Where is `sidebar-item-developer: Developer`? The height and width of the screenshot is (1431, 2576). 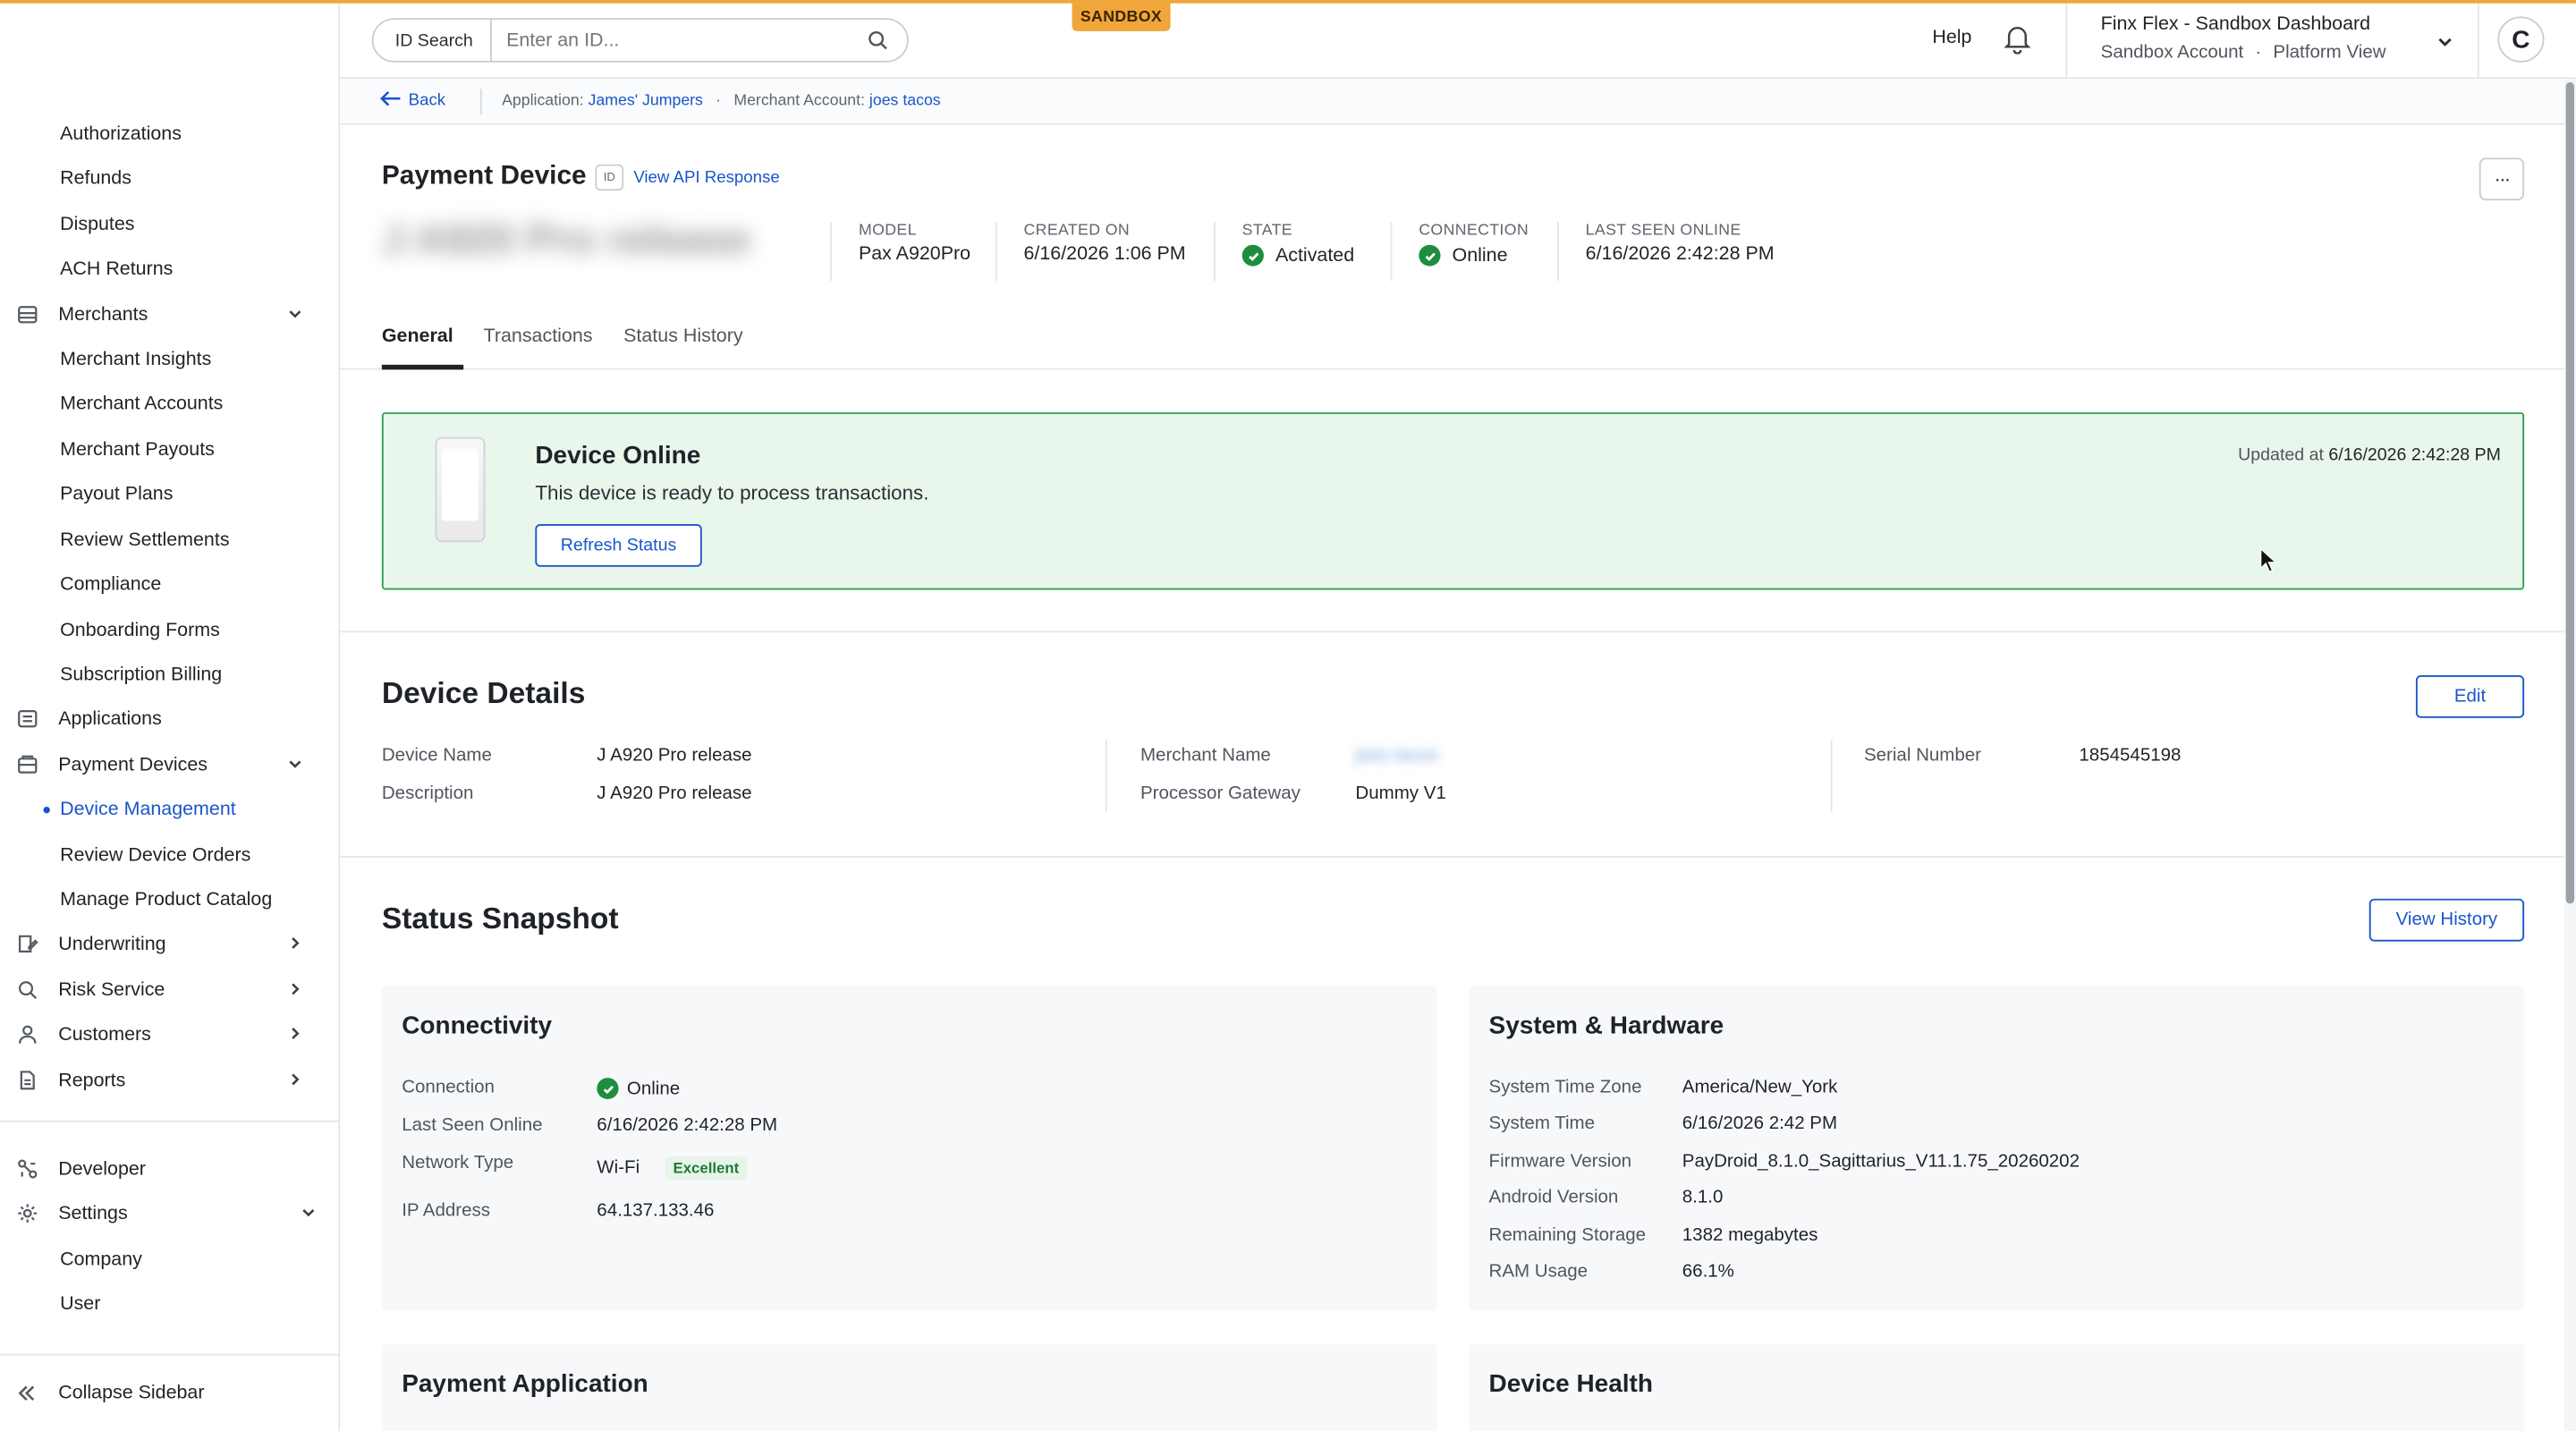 sidebar-item-developer: Developer is located at coordinates (170, 1169).